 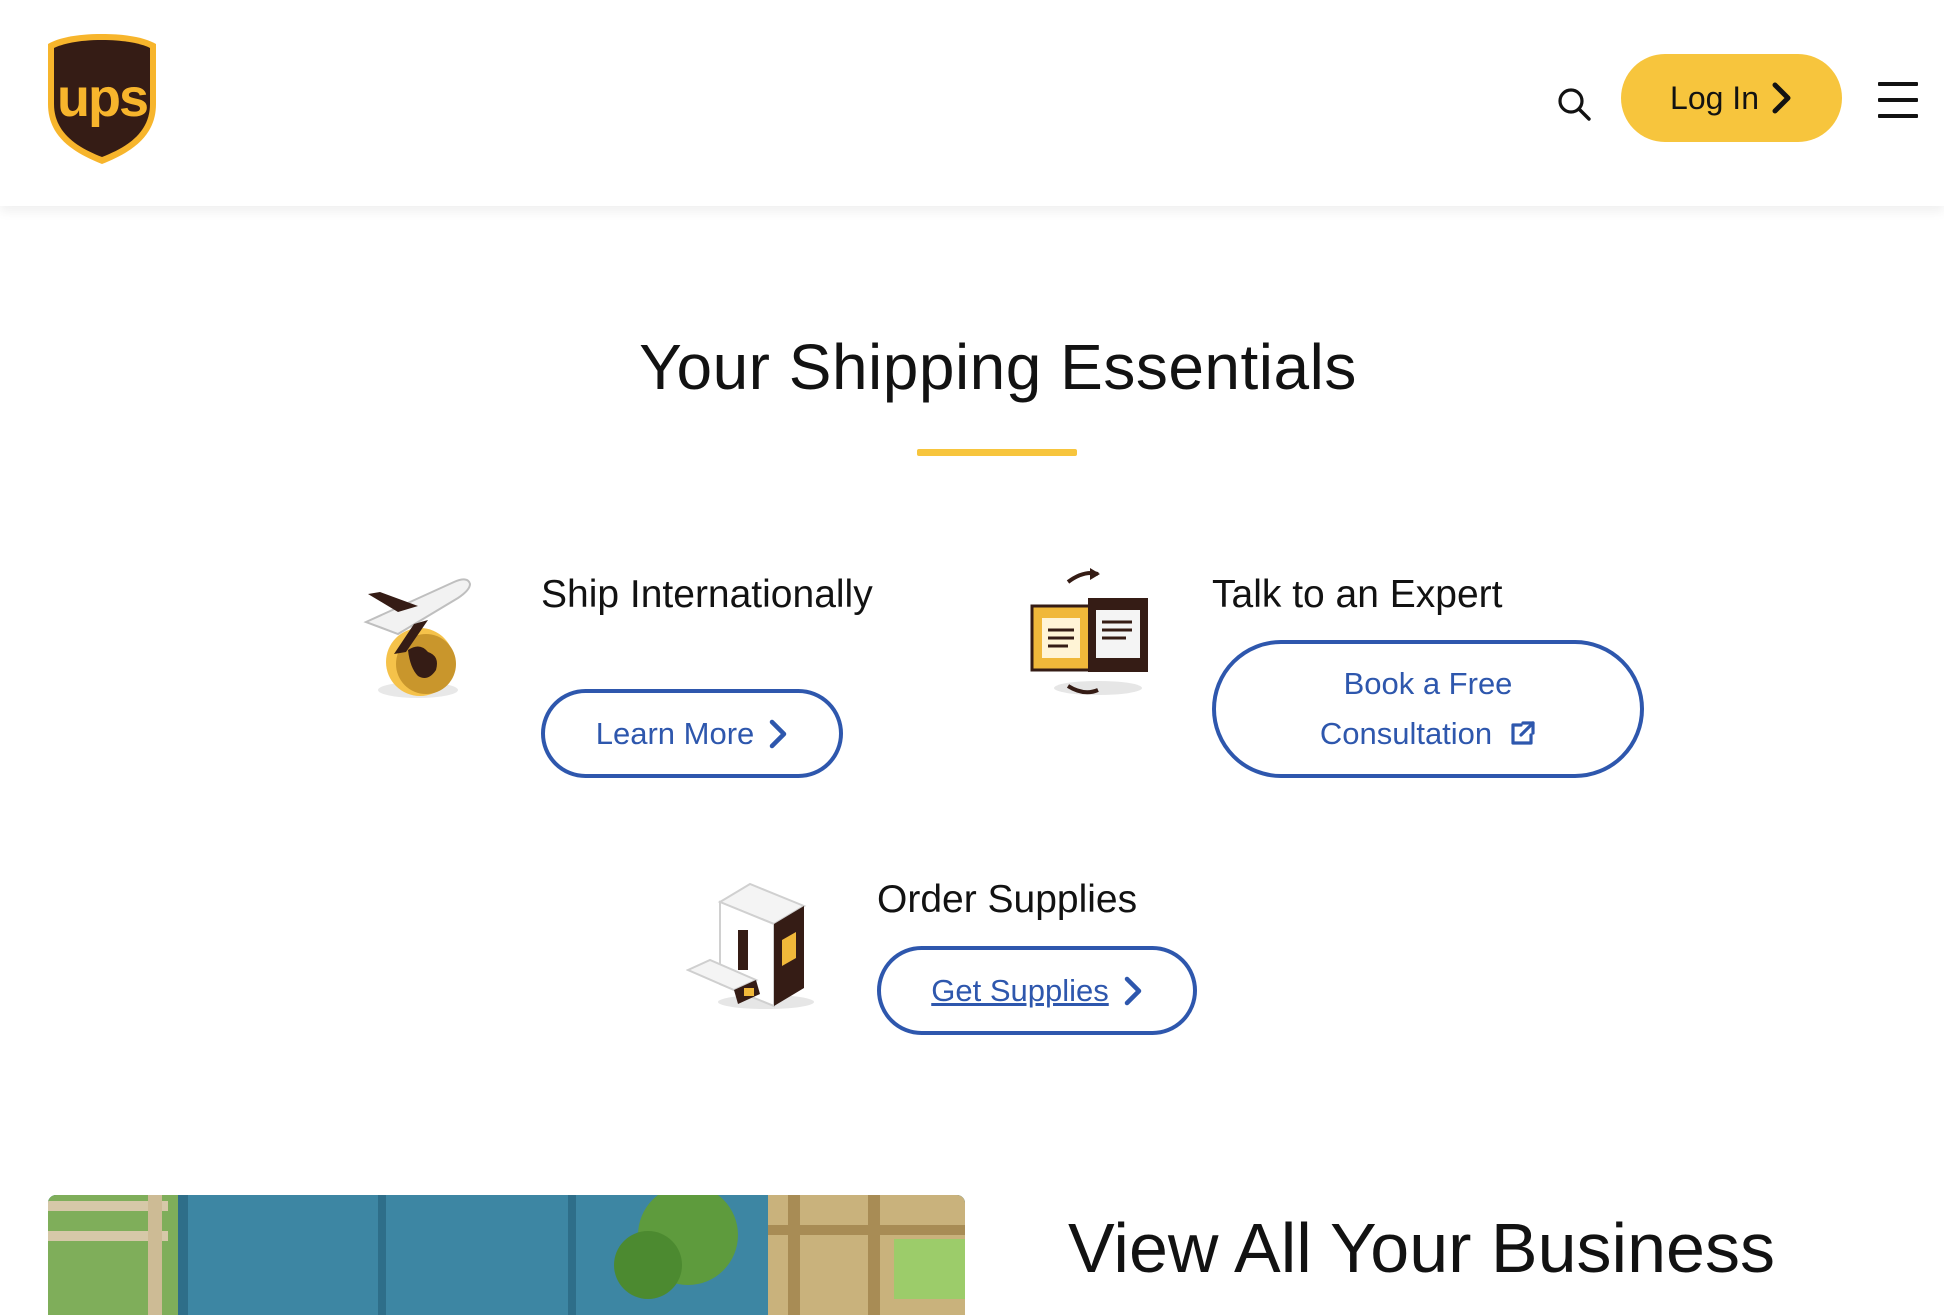 What do you see at coordinates (1523, 733) in the screenshot?
I see `external-link-icon` at bounding box center [1523, 733].